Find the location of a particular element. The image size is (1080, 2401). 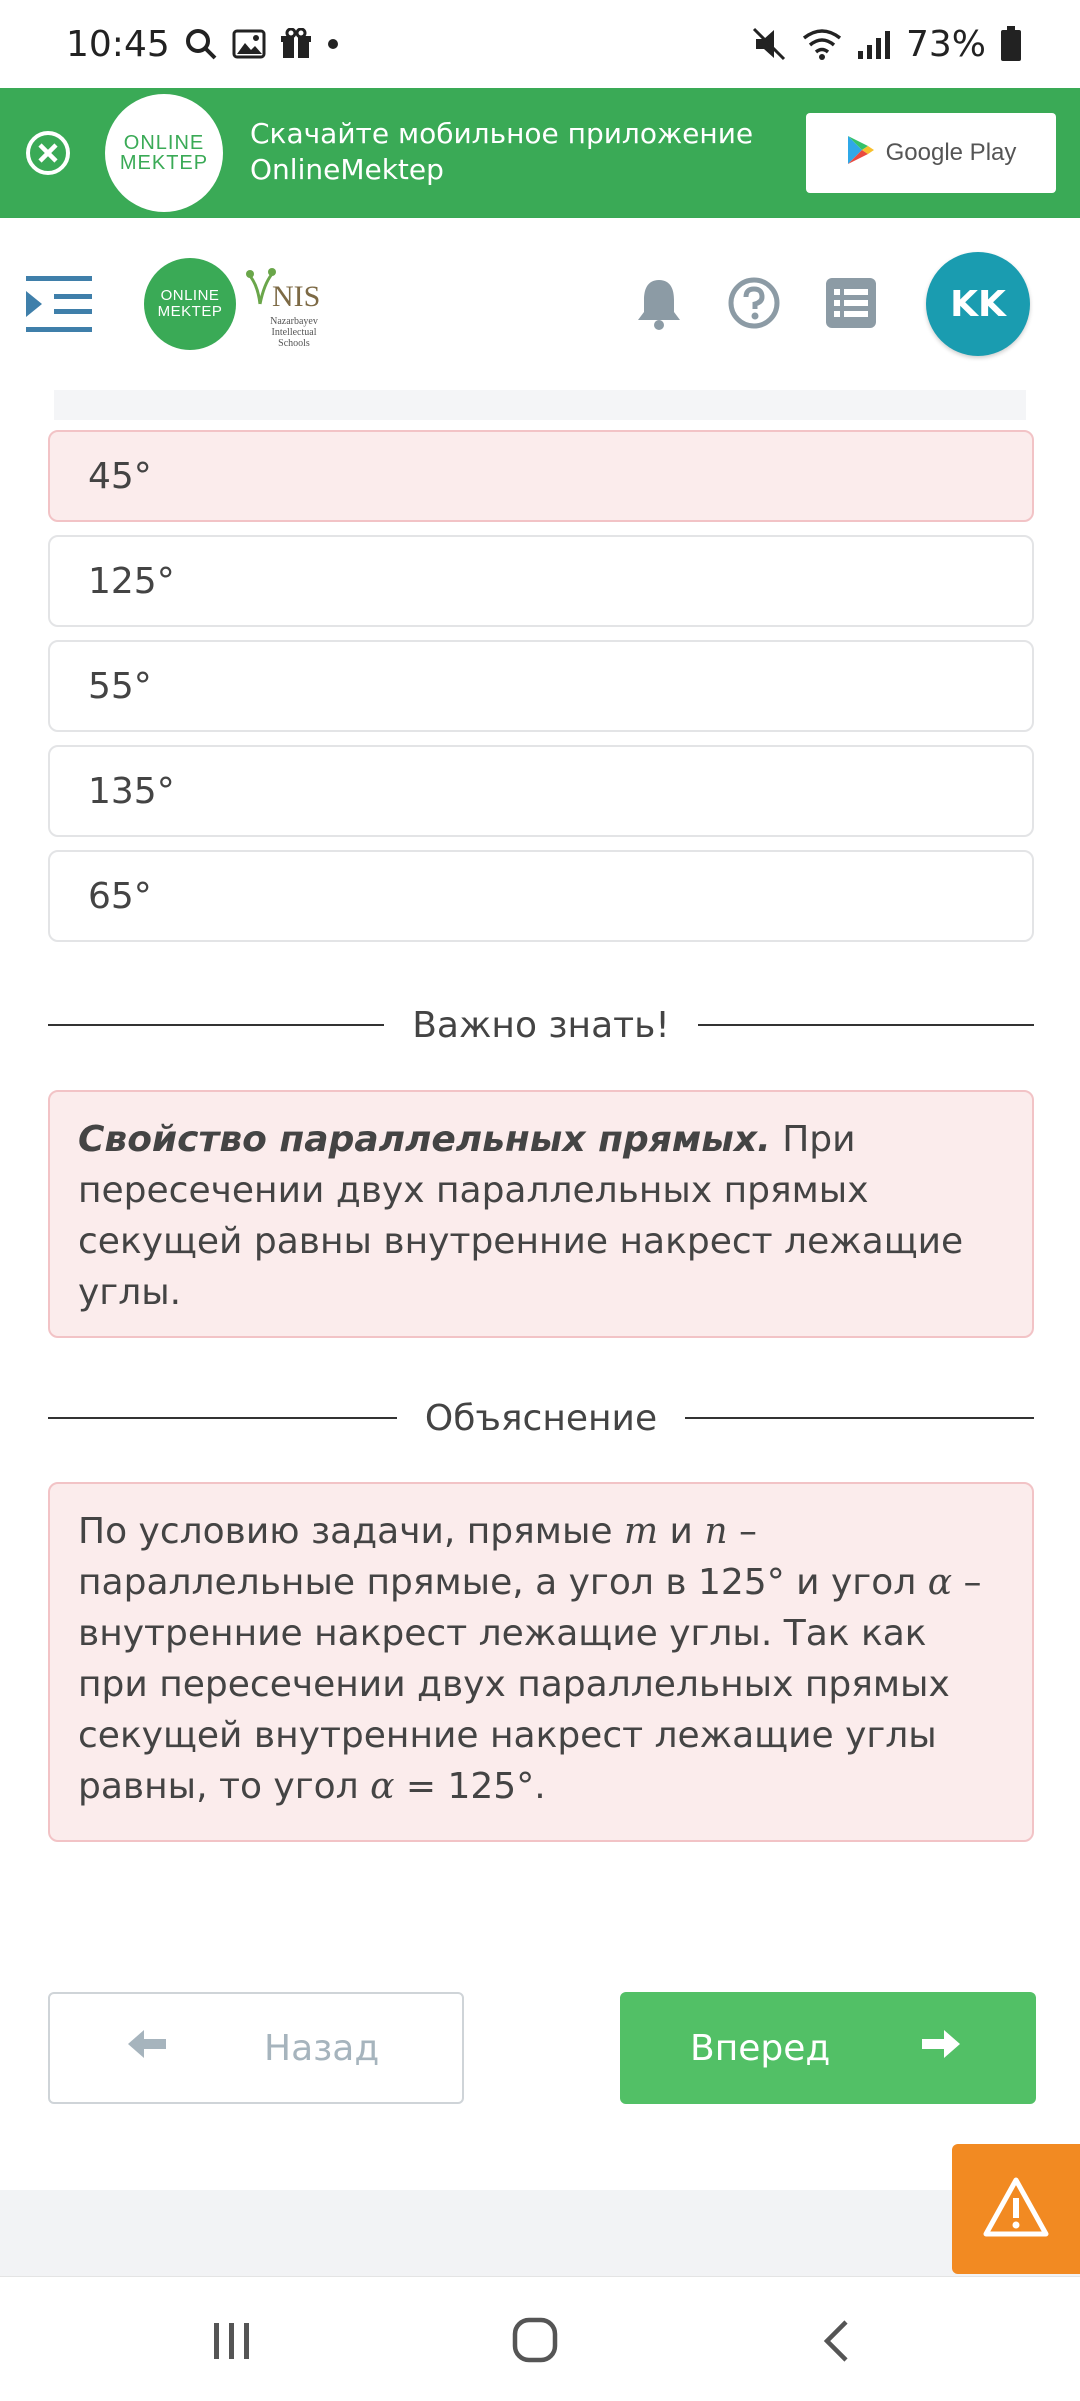

wifi-icon is located at coordinates (822, 44).